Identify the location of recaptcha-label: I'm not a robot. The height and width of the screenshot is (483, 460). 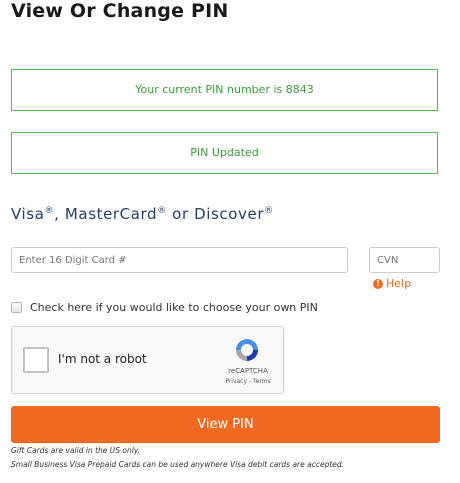
(102, 359).